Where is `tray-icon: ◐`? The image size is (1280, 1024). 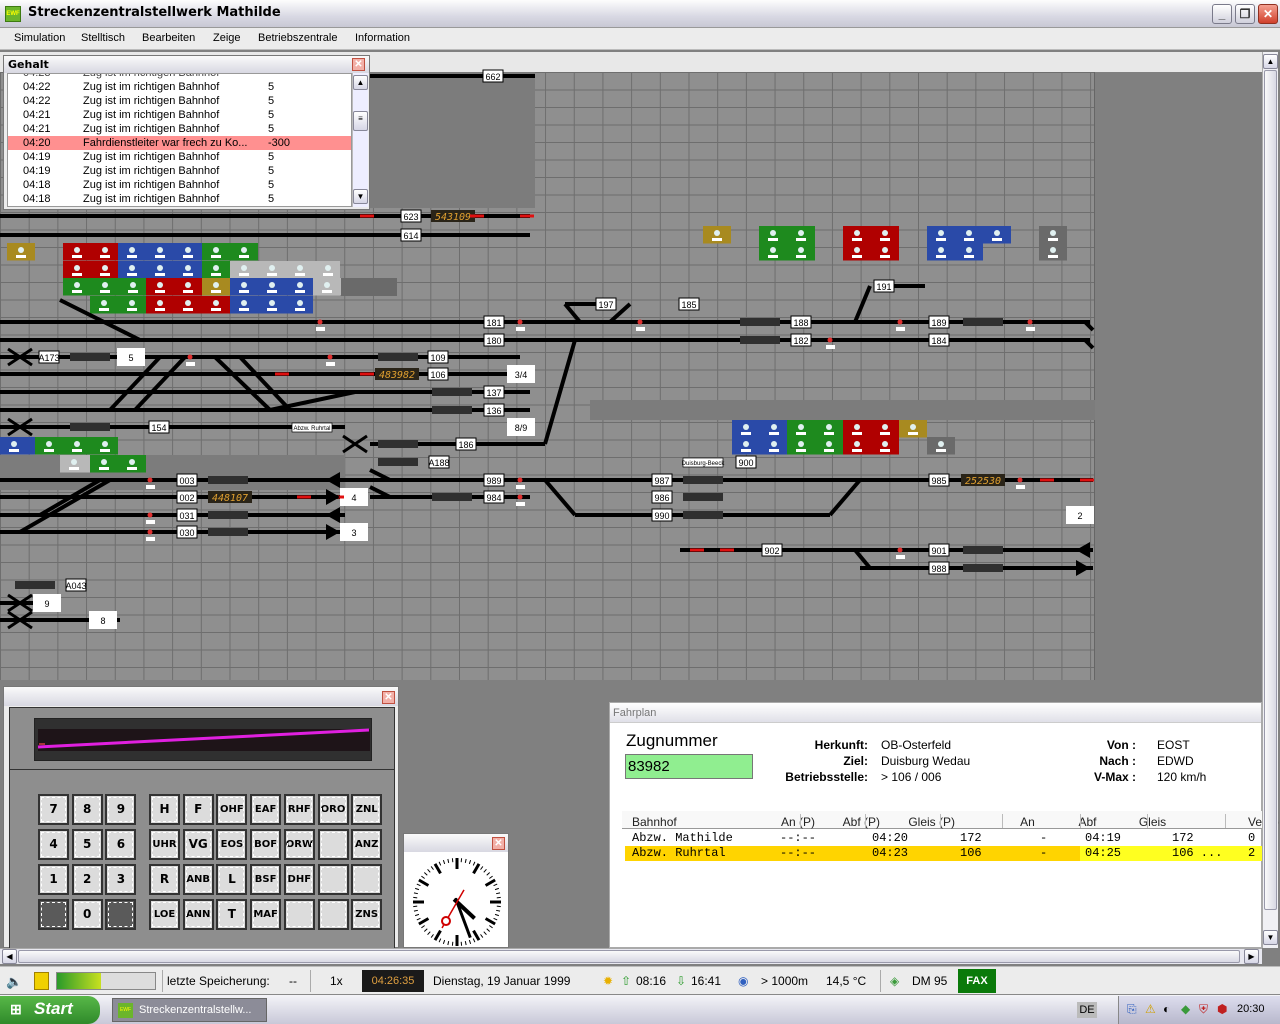
tray-icon: ◐ is located at coordinates (1166, 1009).